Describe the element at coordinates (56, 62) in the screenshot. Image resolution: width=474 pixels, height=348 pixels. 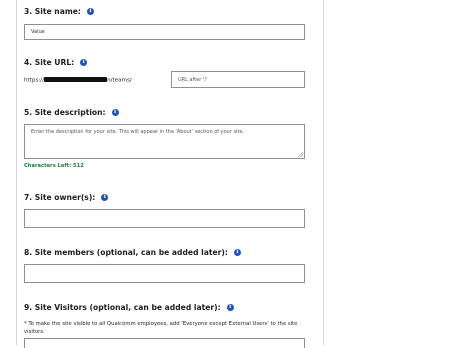
I see `site-url-label: 4. Site URL: i` at that location.